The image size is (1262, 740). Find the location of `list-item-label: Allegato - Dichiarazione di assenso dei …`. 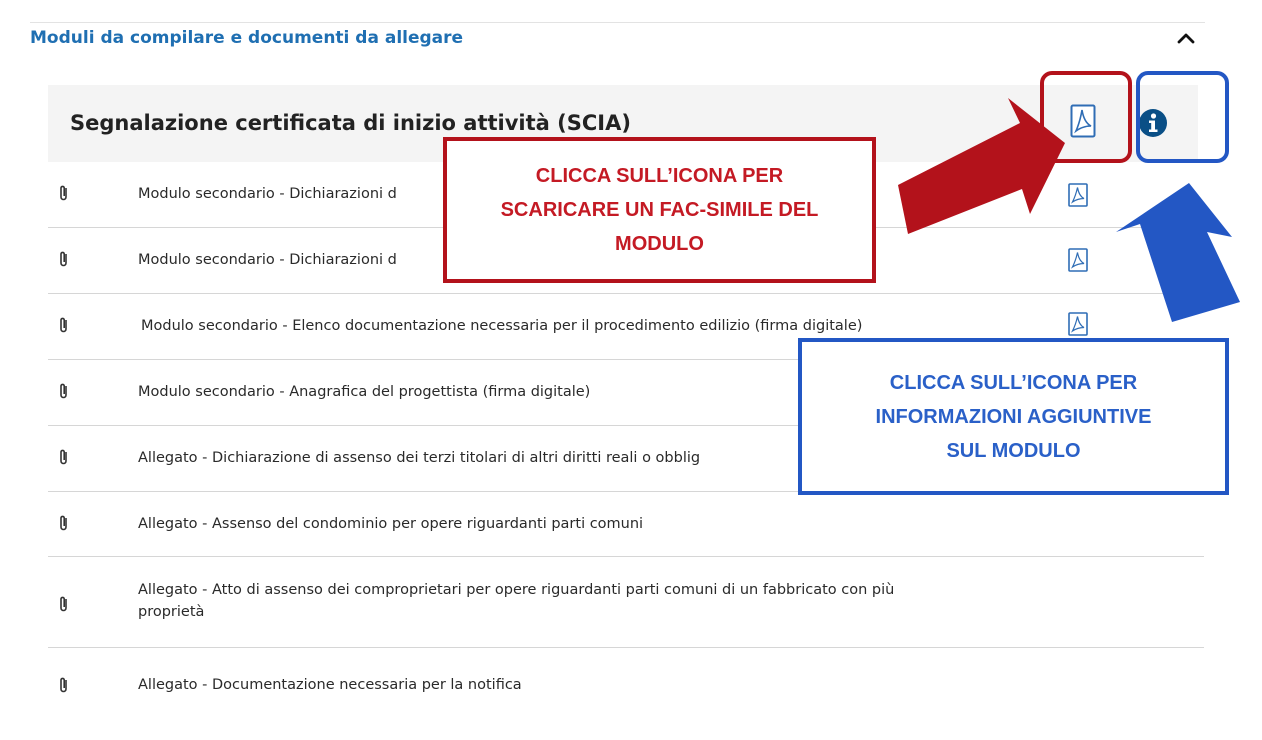

list-item-label: Allegato - Dichiarazione di assenso dei … is located at coordinates (419, 458).